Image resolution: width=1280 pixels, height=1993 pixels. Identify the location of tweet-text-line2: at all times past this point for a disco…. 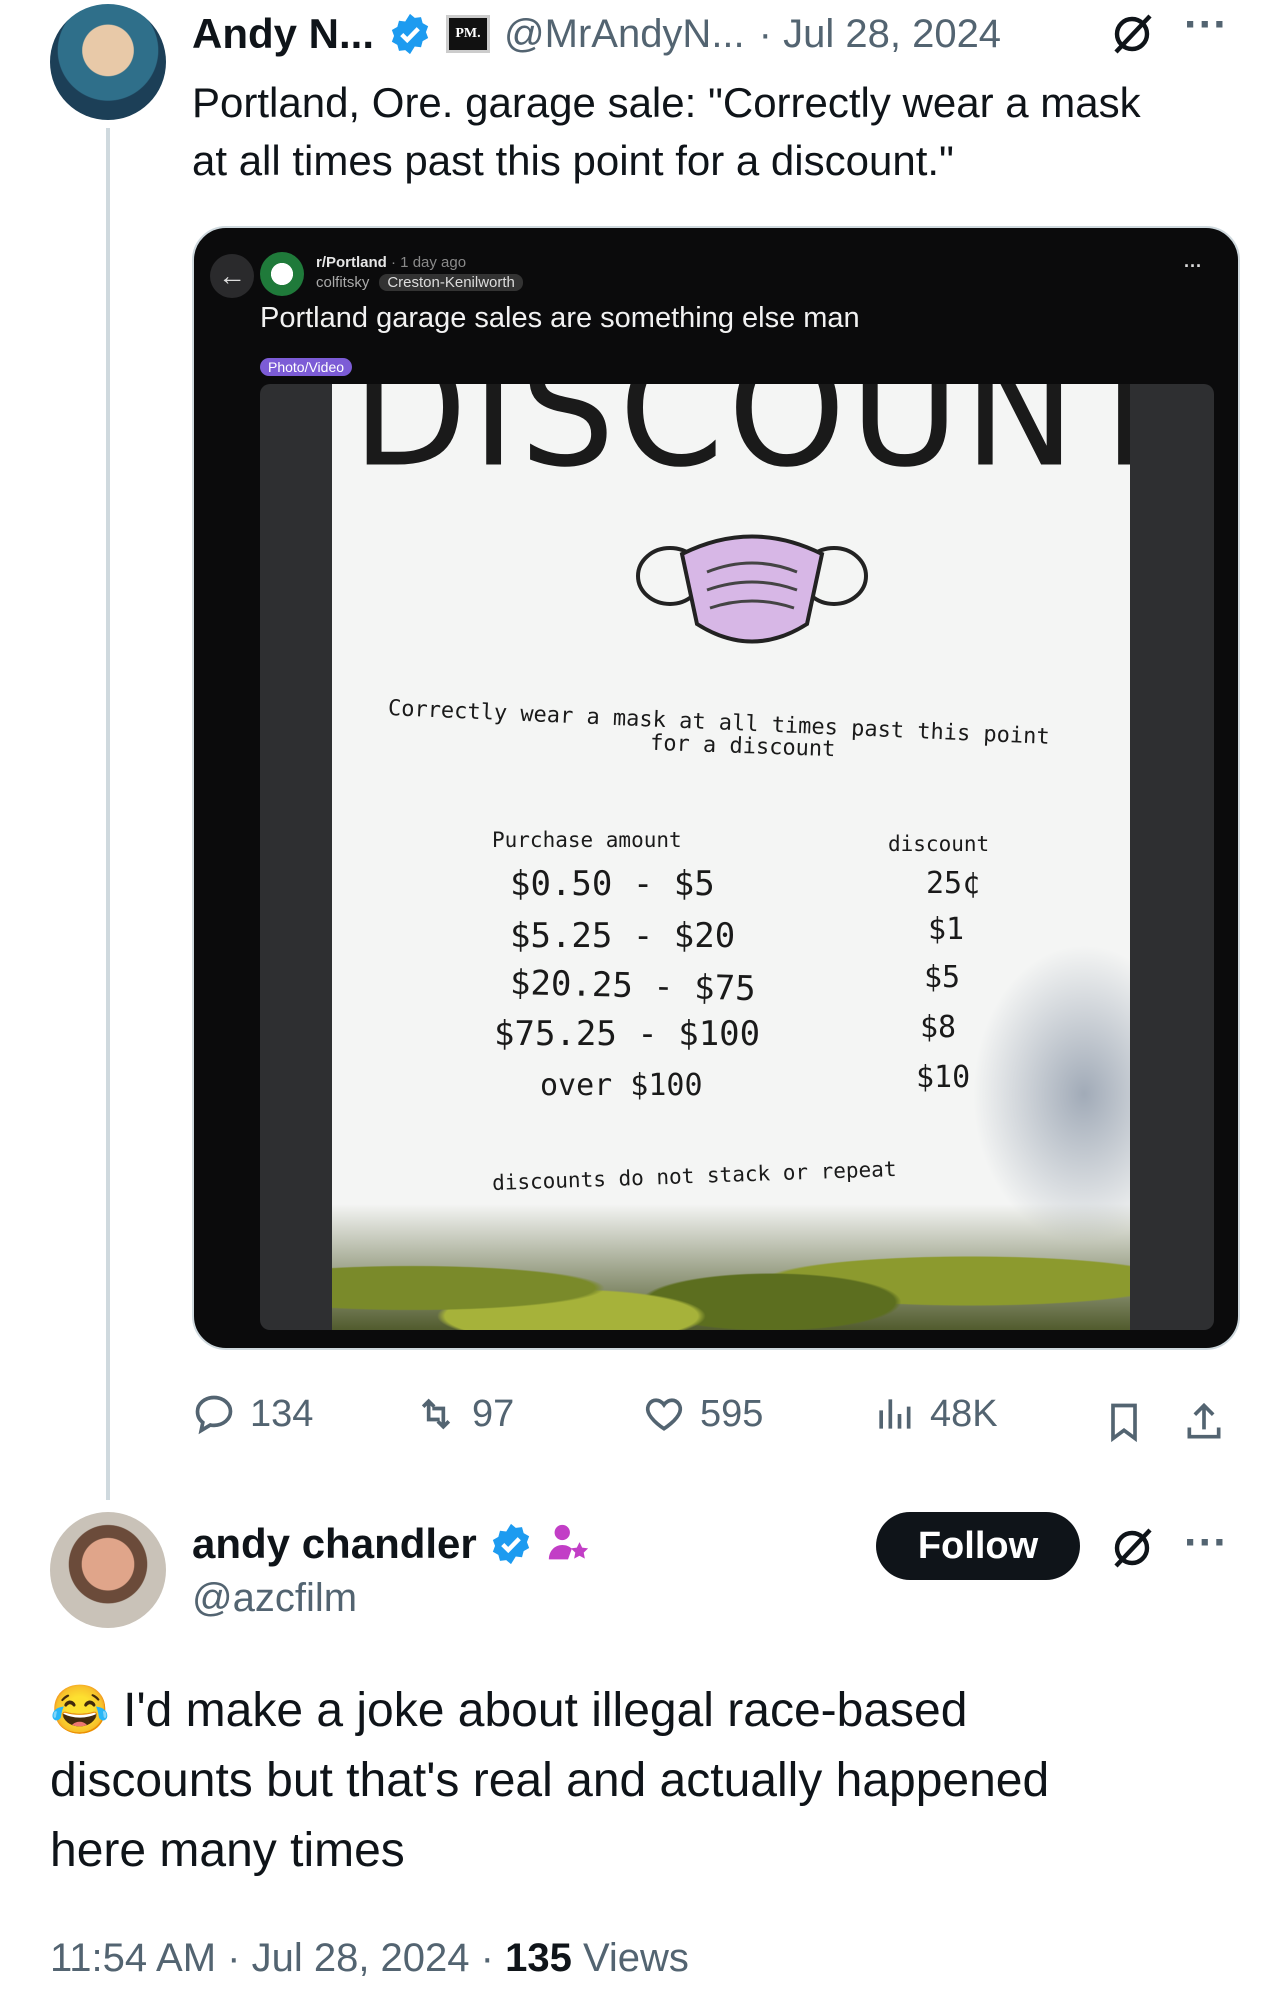
(573, 160).